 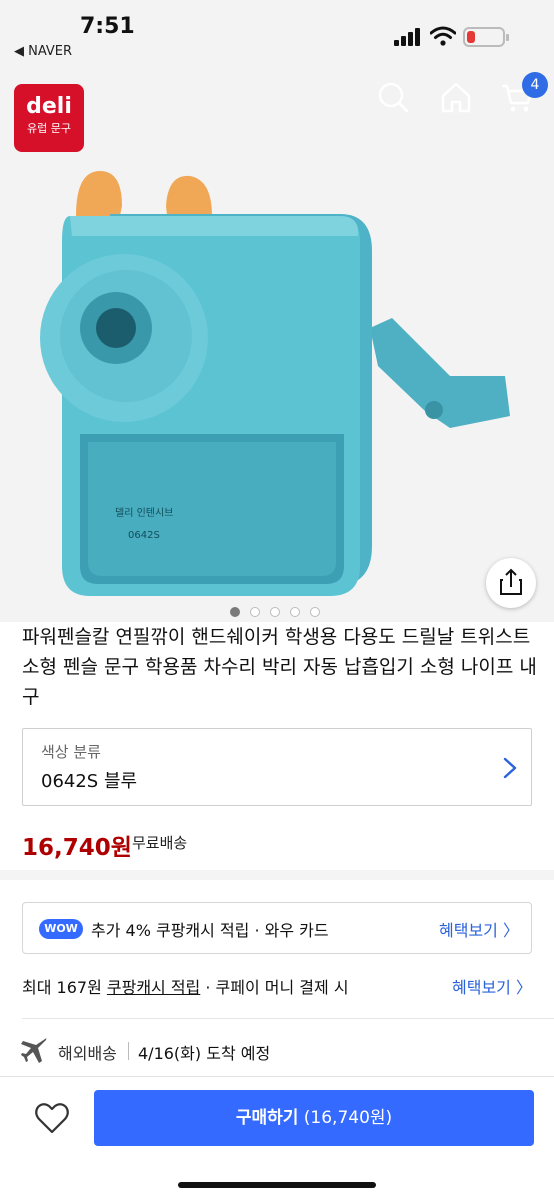 What do you see at coordinates (288, 1018) in the screenshot?
I see `divider-line` at bounding box center [288, 1018].